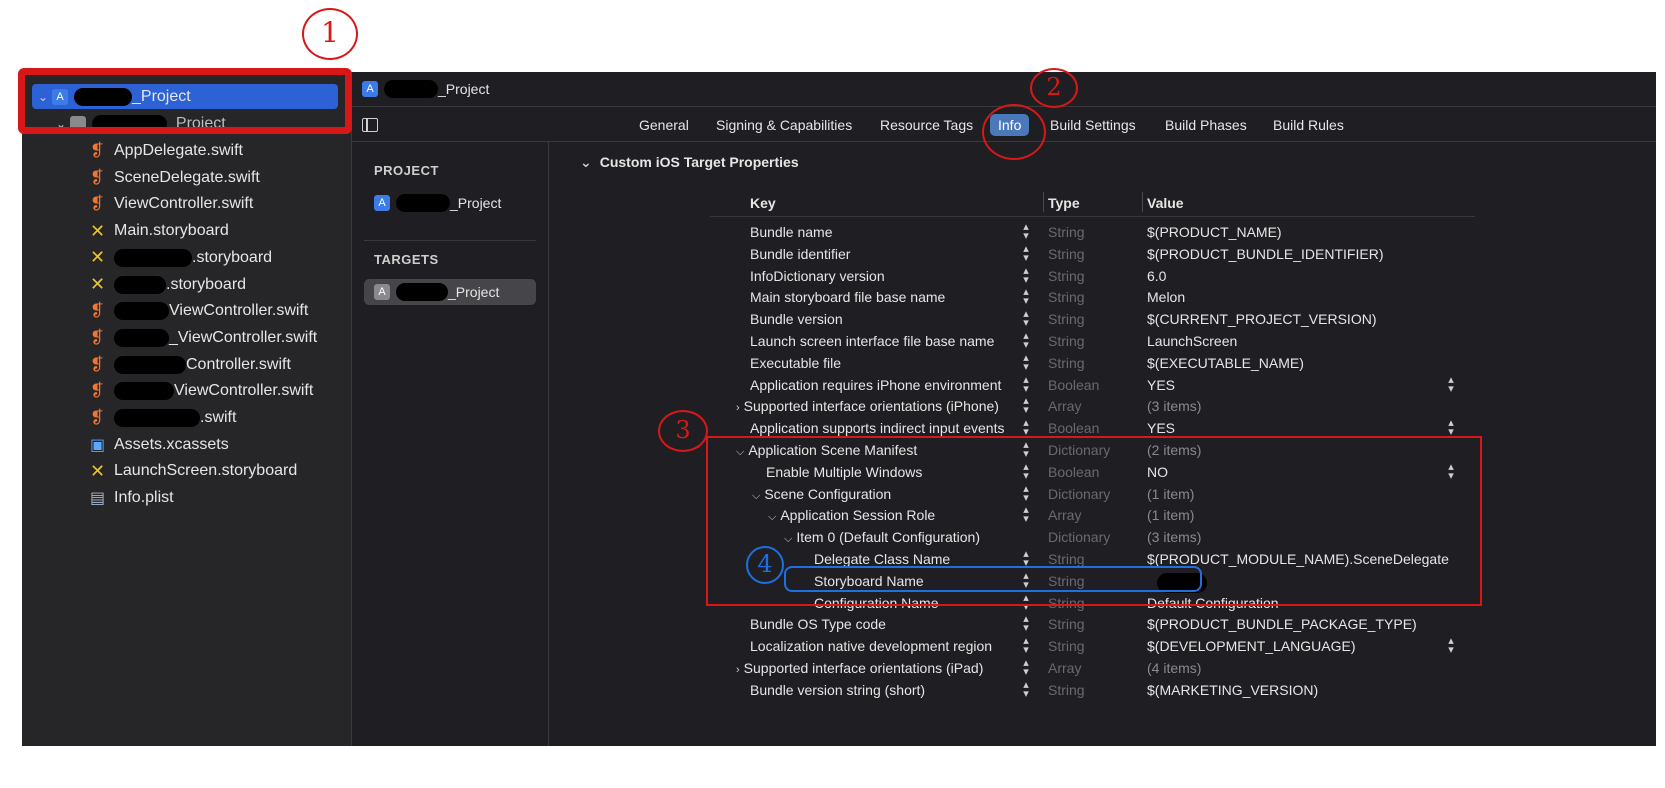 Image resolution: width=1665 pixels, height=788 pixels. I want to click on property-key: InfoDictionary version, so click(817, 276).